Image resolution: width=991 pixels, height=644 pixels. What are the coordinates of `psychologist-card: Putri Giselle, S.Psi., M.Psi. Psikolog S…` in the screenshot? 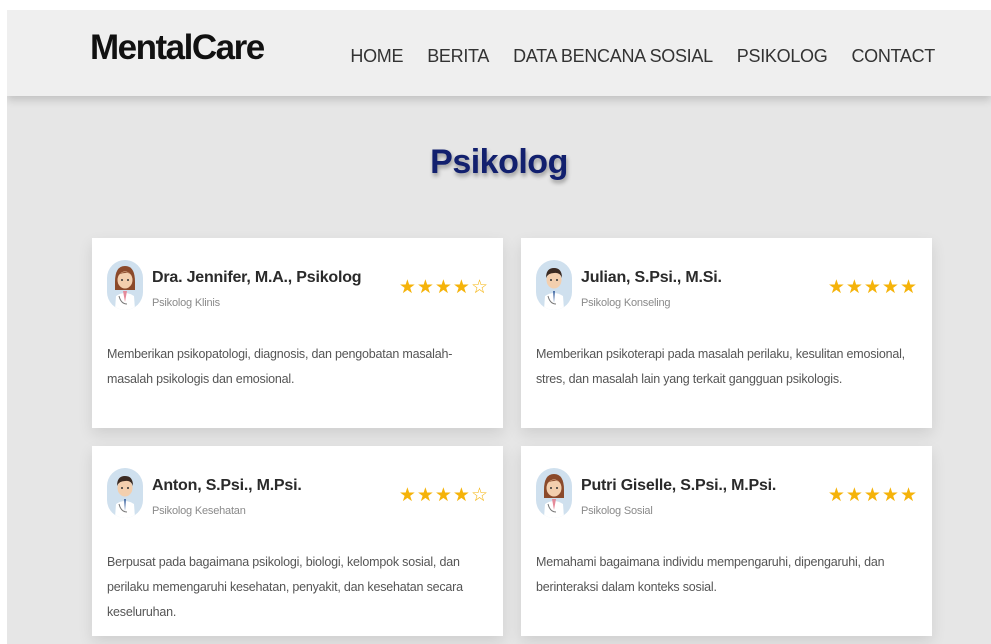 It's located at (726, 541).